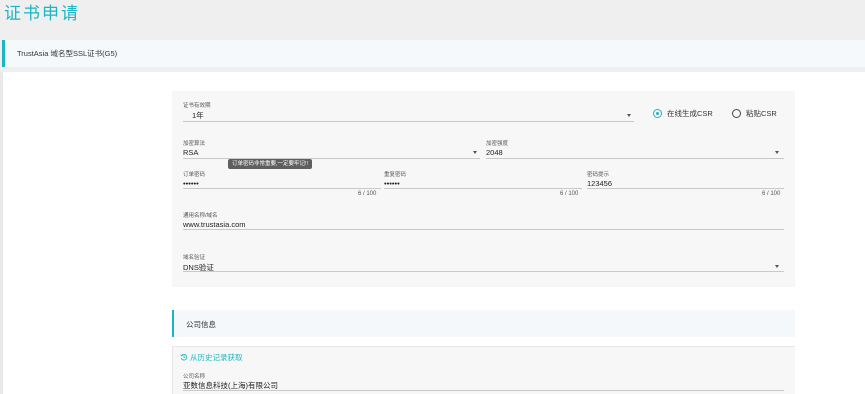 The width and height of the screenshot is (865, 394). What do you see at coordinates (194, 258) in the screenshot?
I see `domain-validation-label: 域名验证` at bounding box center [194, 258].